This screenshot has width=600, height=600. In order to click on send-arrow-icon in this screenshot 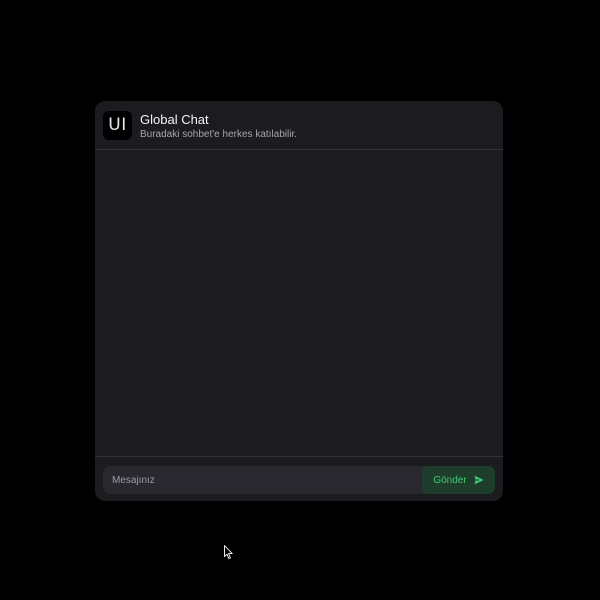, I will do `click(479, 480)`.